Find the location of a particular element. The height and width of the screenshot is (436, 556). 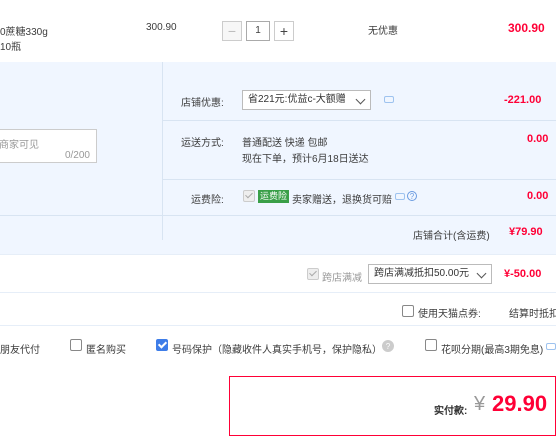

shipping-method: 普通配送 快递 包邮 is located at coordinates (285, 143).